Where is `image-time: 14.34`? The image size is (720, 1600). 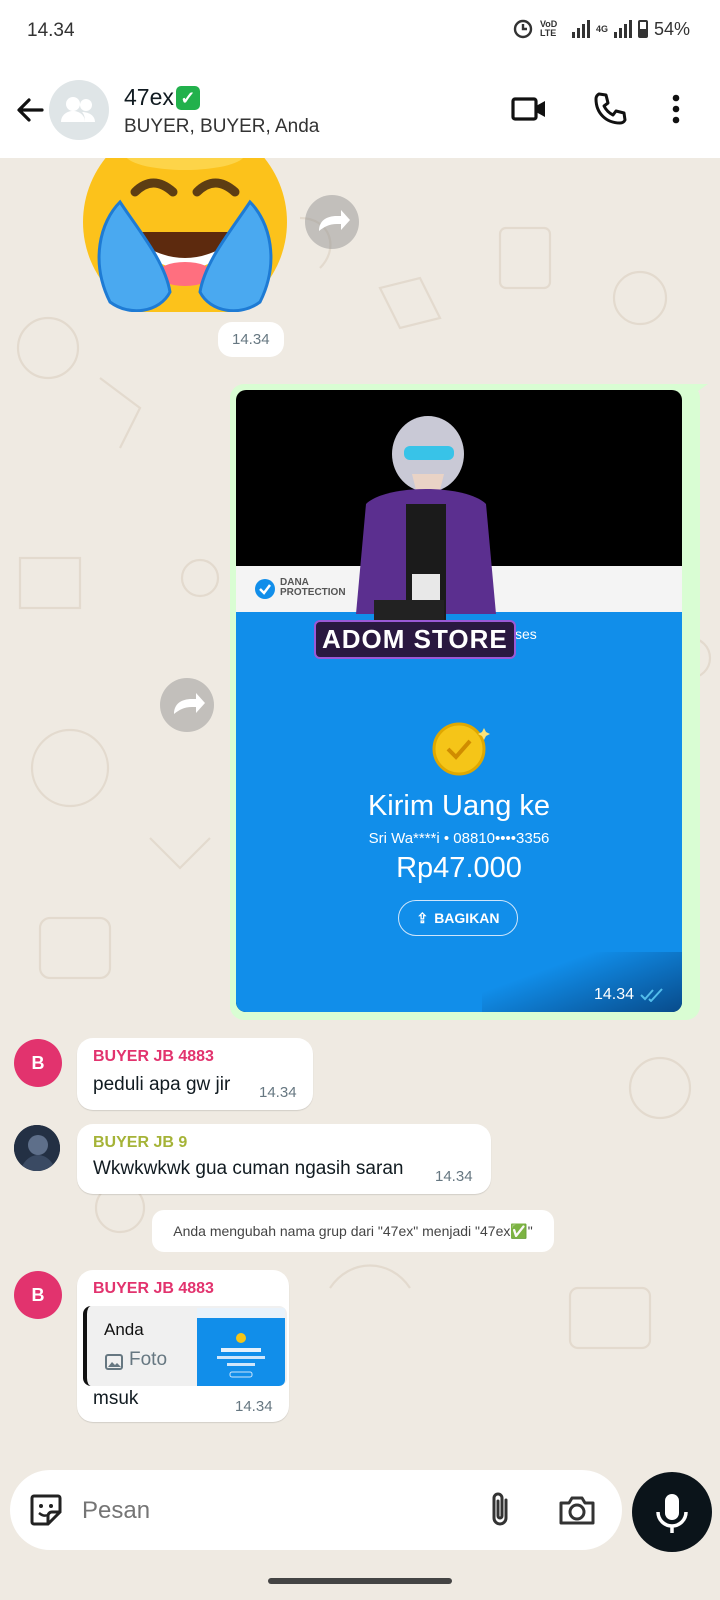
image-time: 14.34 is located at coordinates (614, 994).